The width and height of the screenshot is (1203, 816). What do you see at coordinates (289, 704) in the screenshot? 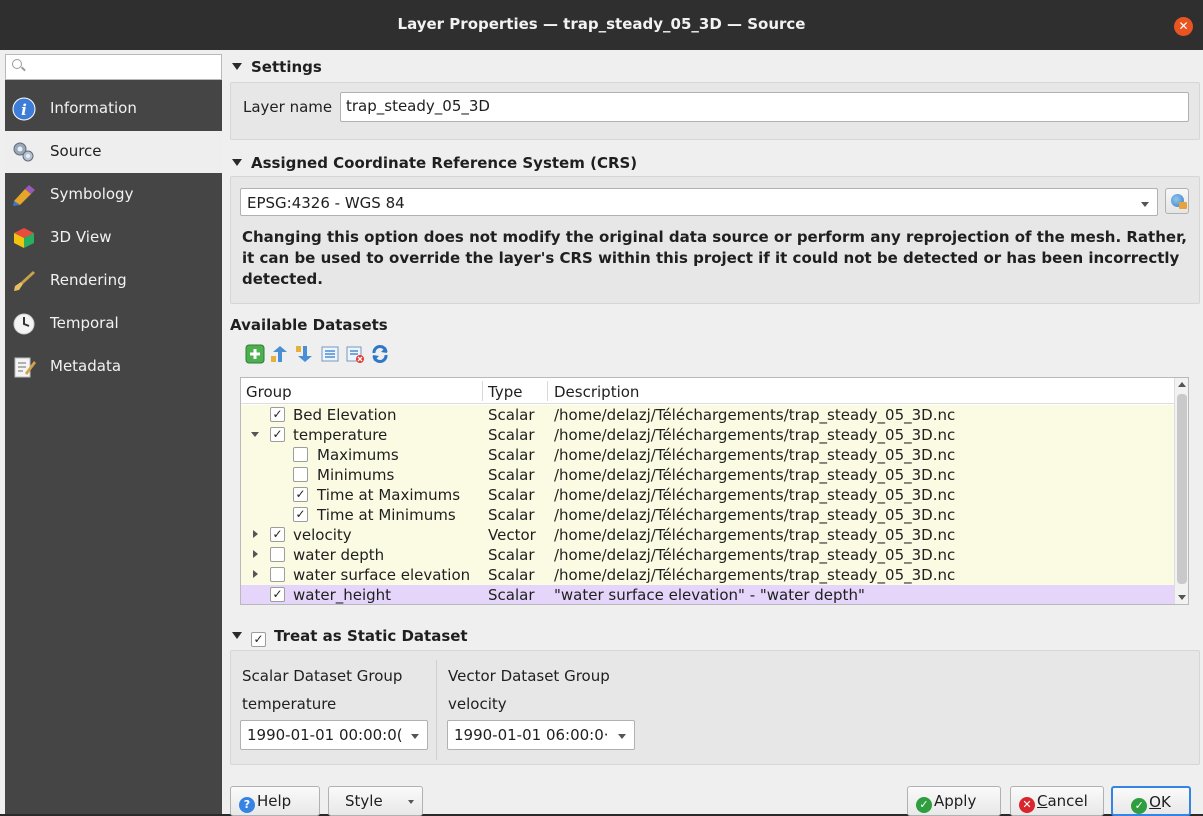
I see `scalar-group-value: temperature` at bounding box center [289, 704].